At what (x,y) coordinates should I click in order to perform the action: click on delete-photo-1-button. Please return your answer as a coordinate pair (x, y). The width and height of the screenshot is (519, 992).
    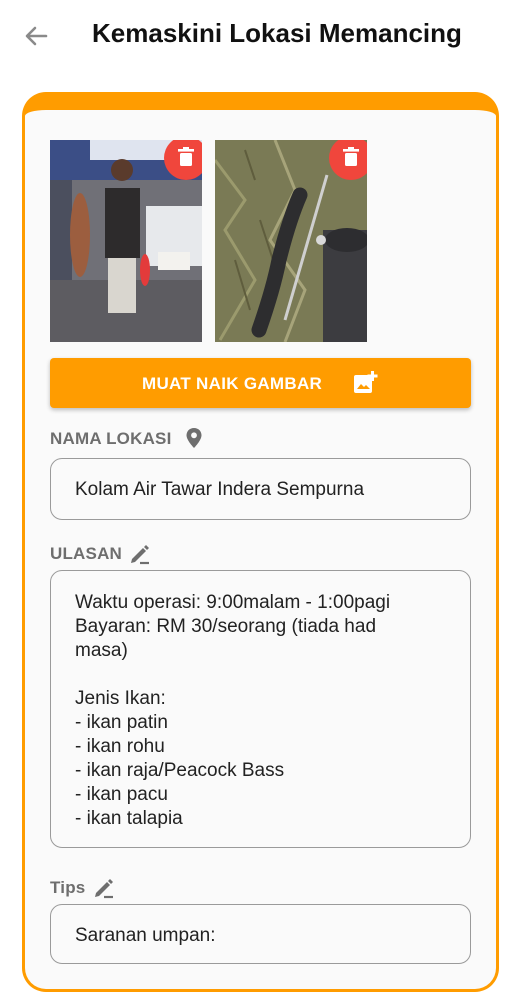
    Looking at the image, I should click on (183, 160).